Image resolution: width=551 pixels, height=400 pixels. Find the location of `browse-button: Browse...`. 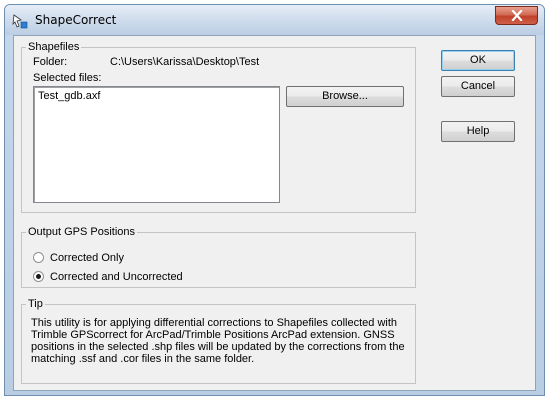

browse-button: Browse... is located at coordinates (345, 96).